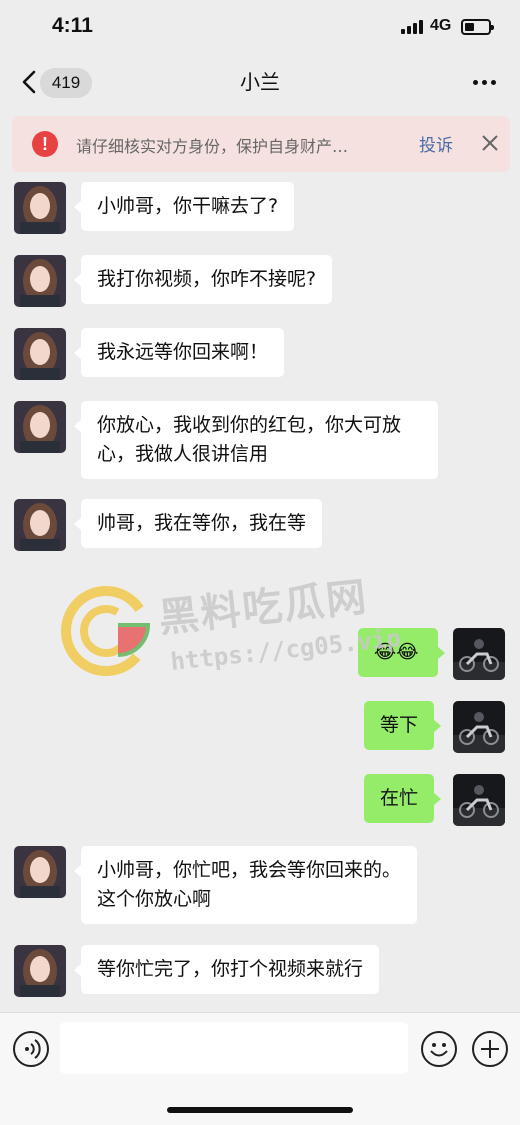  Describe the element at coordinates (260, 1110) in the screenshot. I see `home-indicator` at that location.